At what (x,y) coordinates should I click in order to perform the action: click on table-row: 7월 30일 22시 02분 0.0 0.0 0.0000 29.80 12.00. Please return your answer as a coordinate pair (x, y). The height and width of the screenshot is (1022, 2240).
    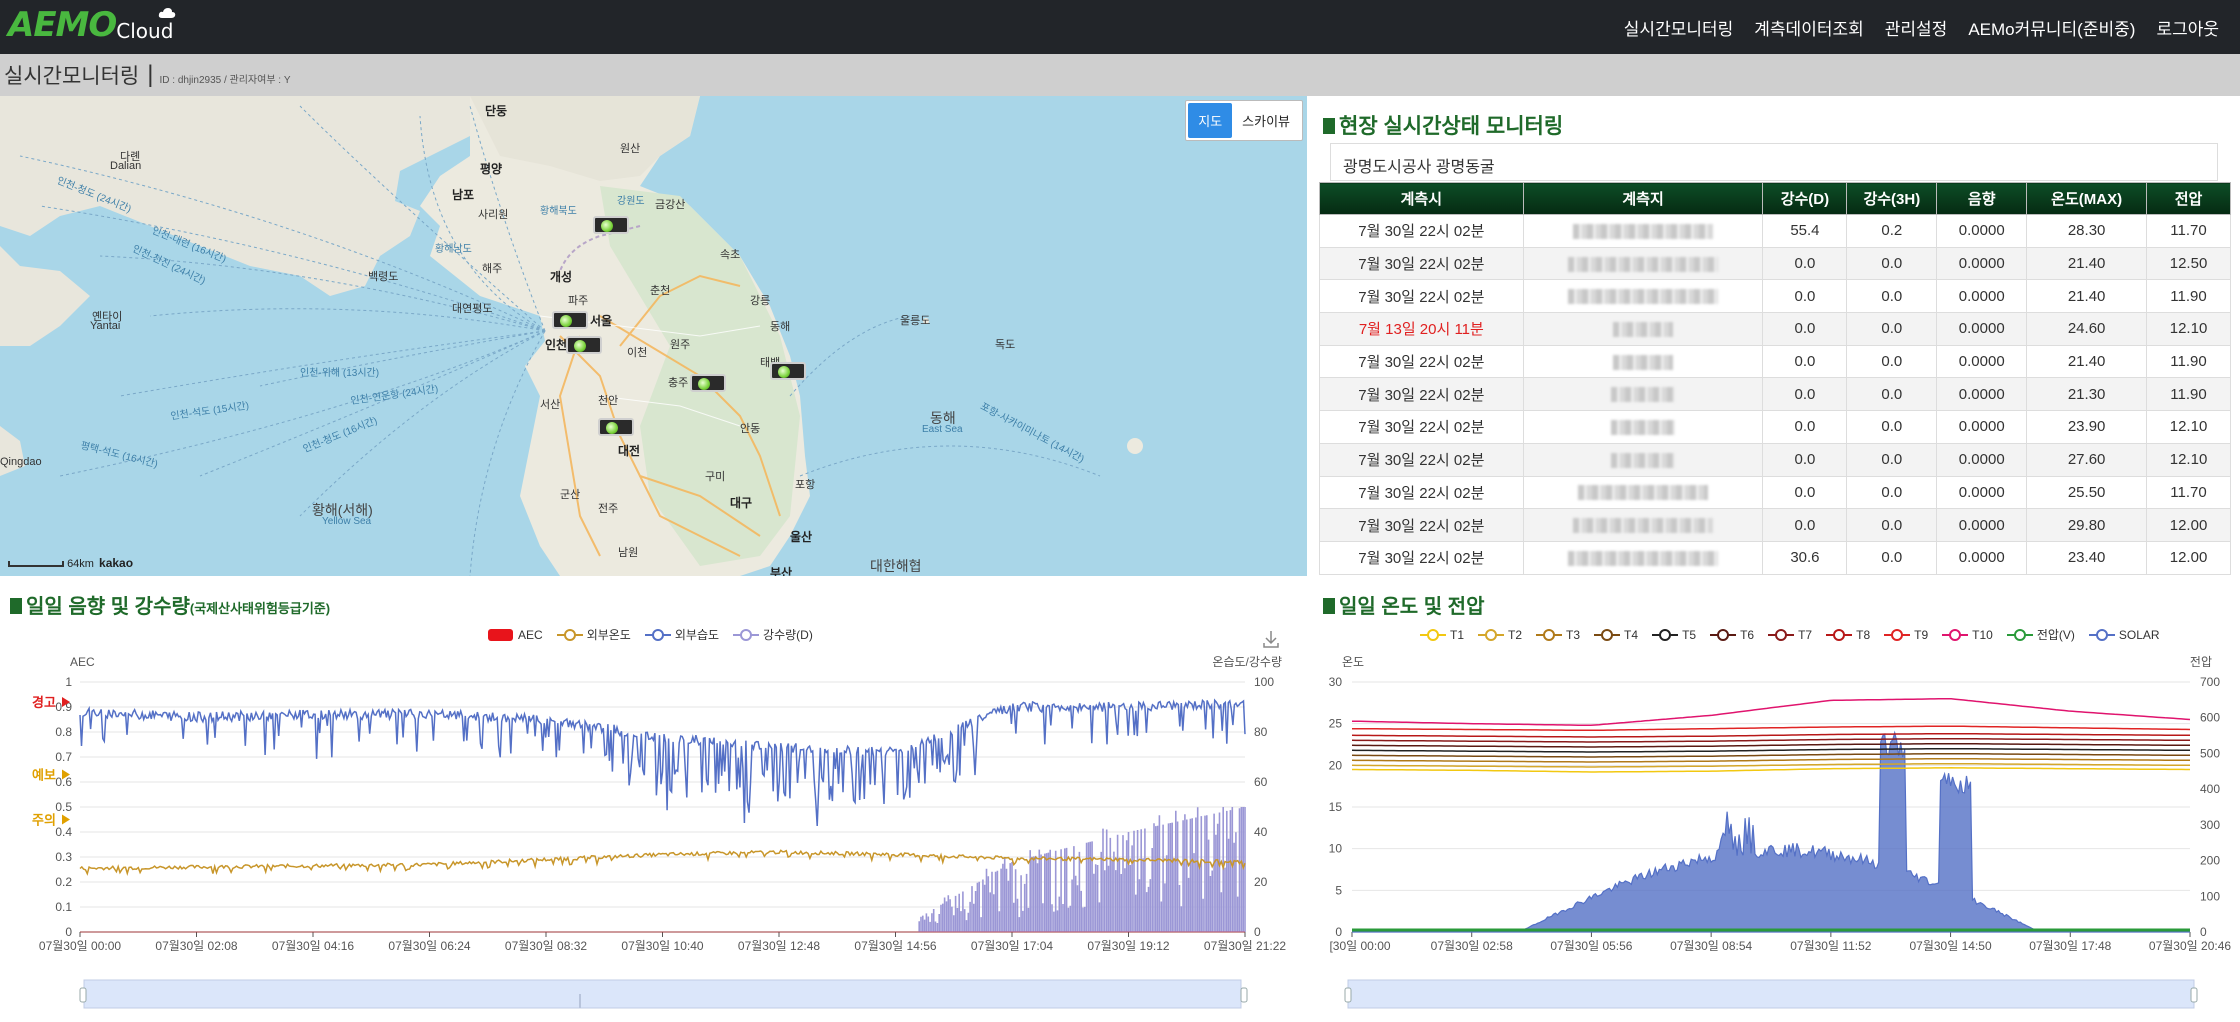
    Looking at the image, I should click on (1775, 525).